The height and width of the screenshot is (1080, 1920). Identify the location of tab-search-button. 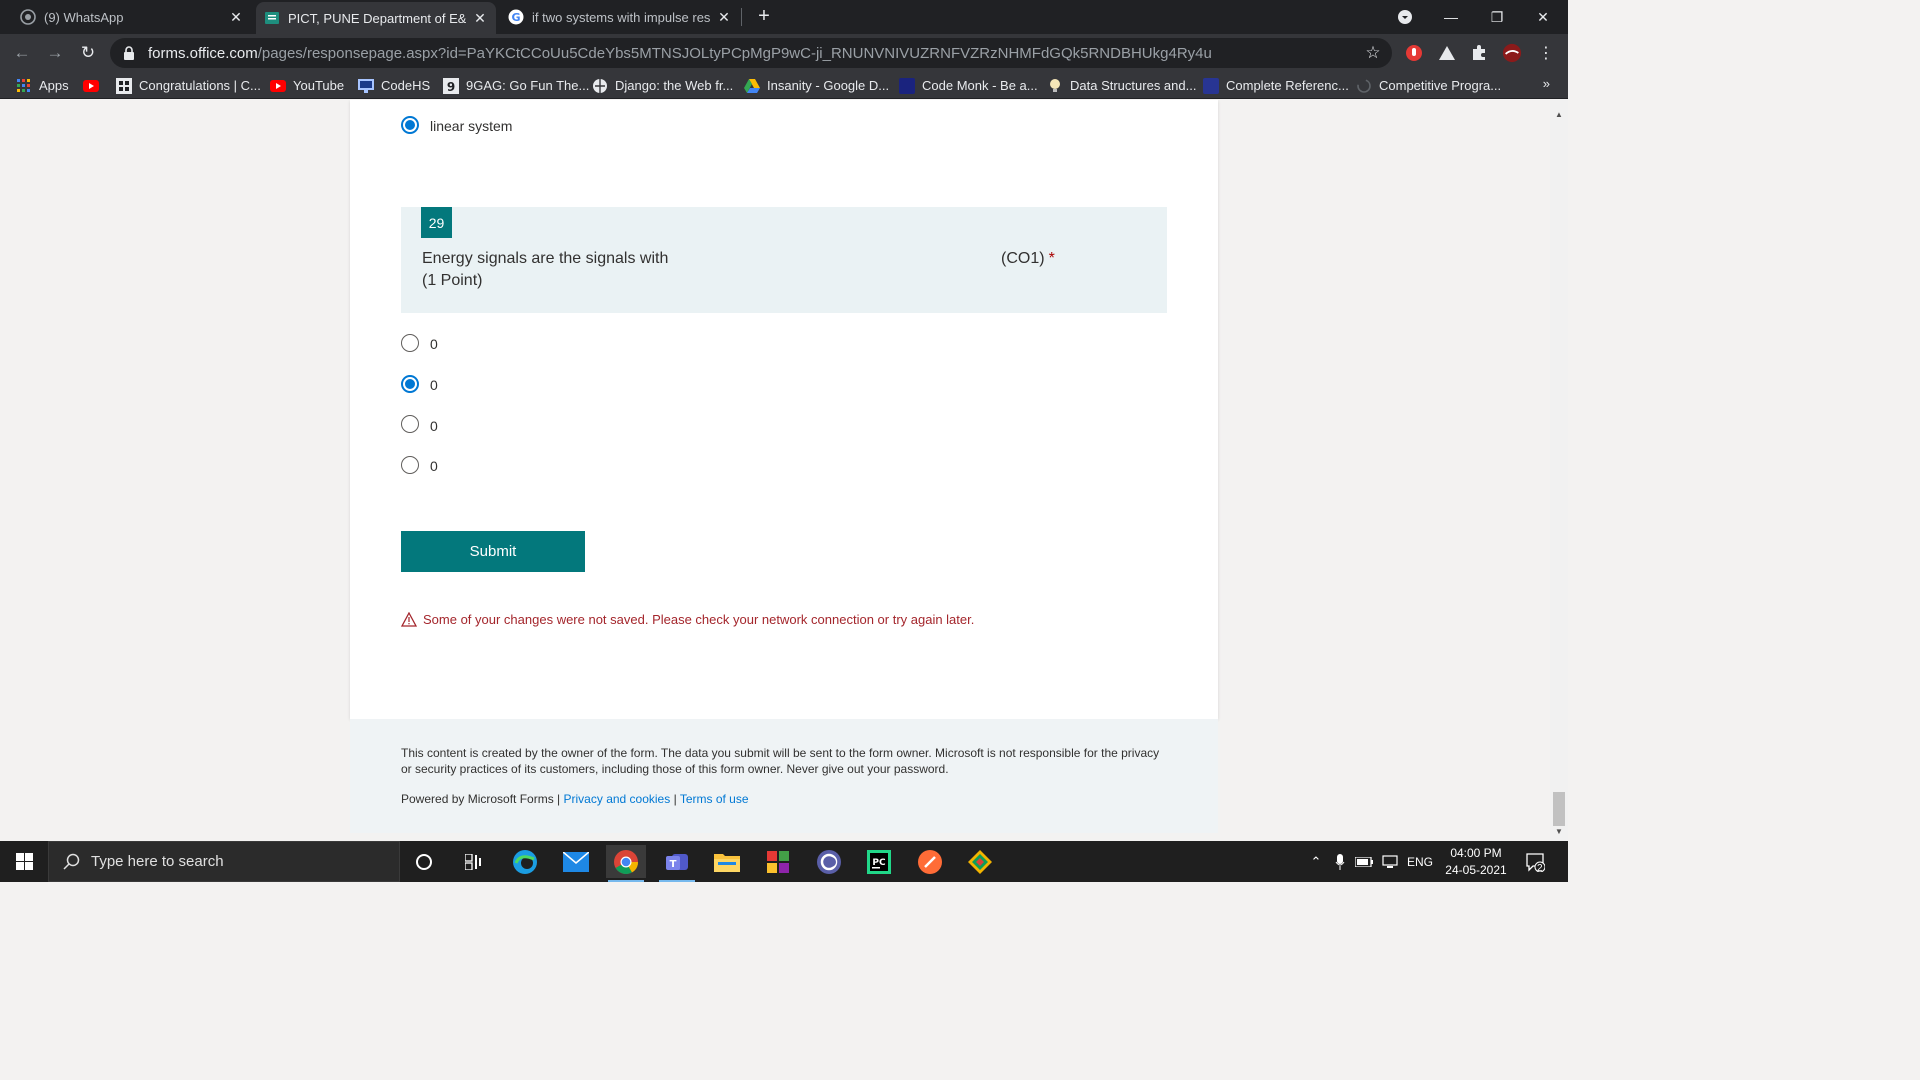
(1405, 17).